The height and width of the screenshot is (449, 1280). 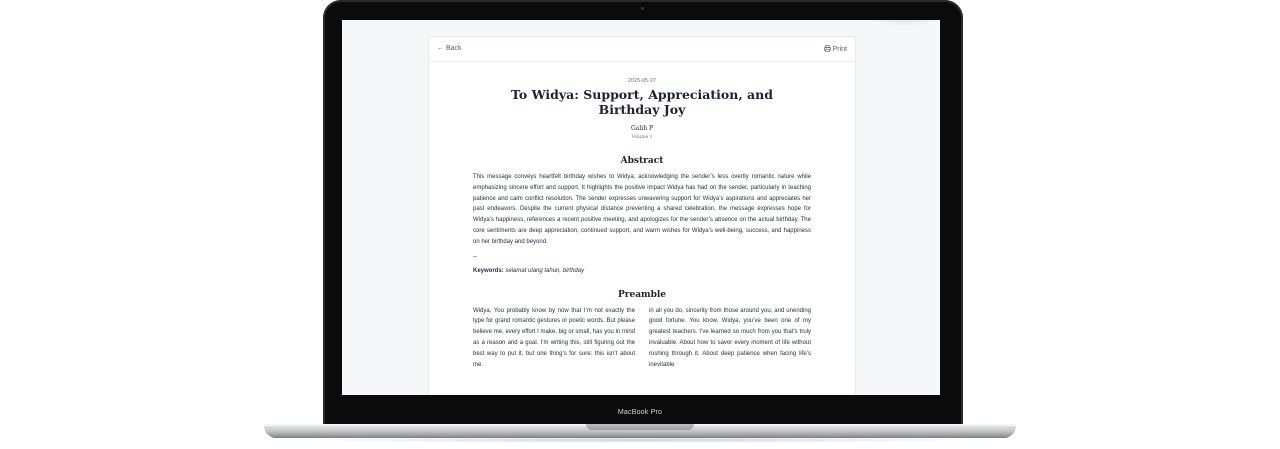 I want to click on document-date: 2025-05-27, so click(x=642, y=81).